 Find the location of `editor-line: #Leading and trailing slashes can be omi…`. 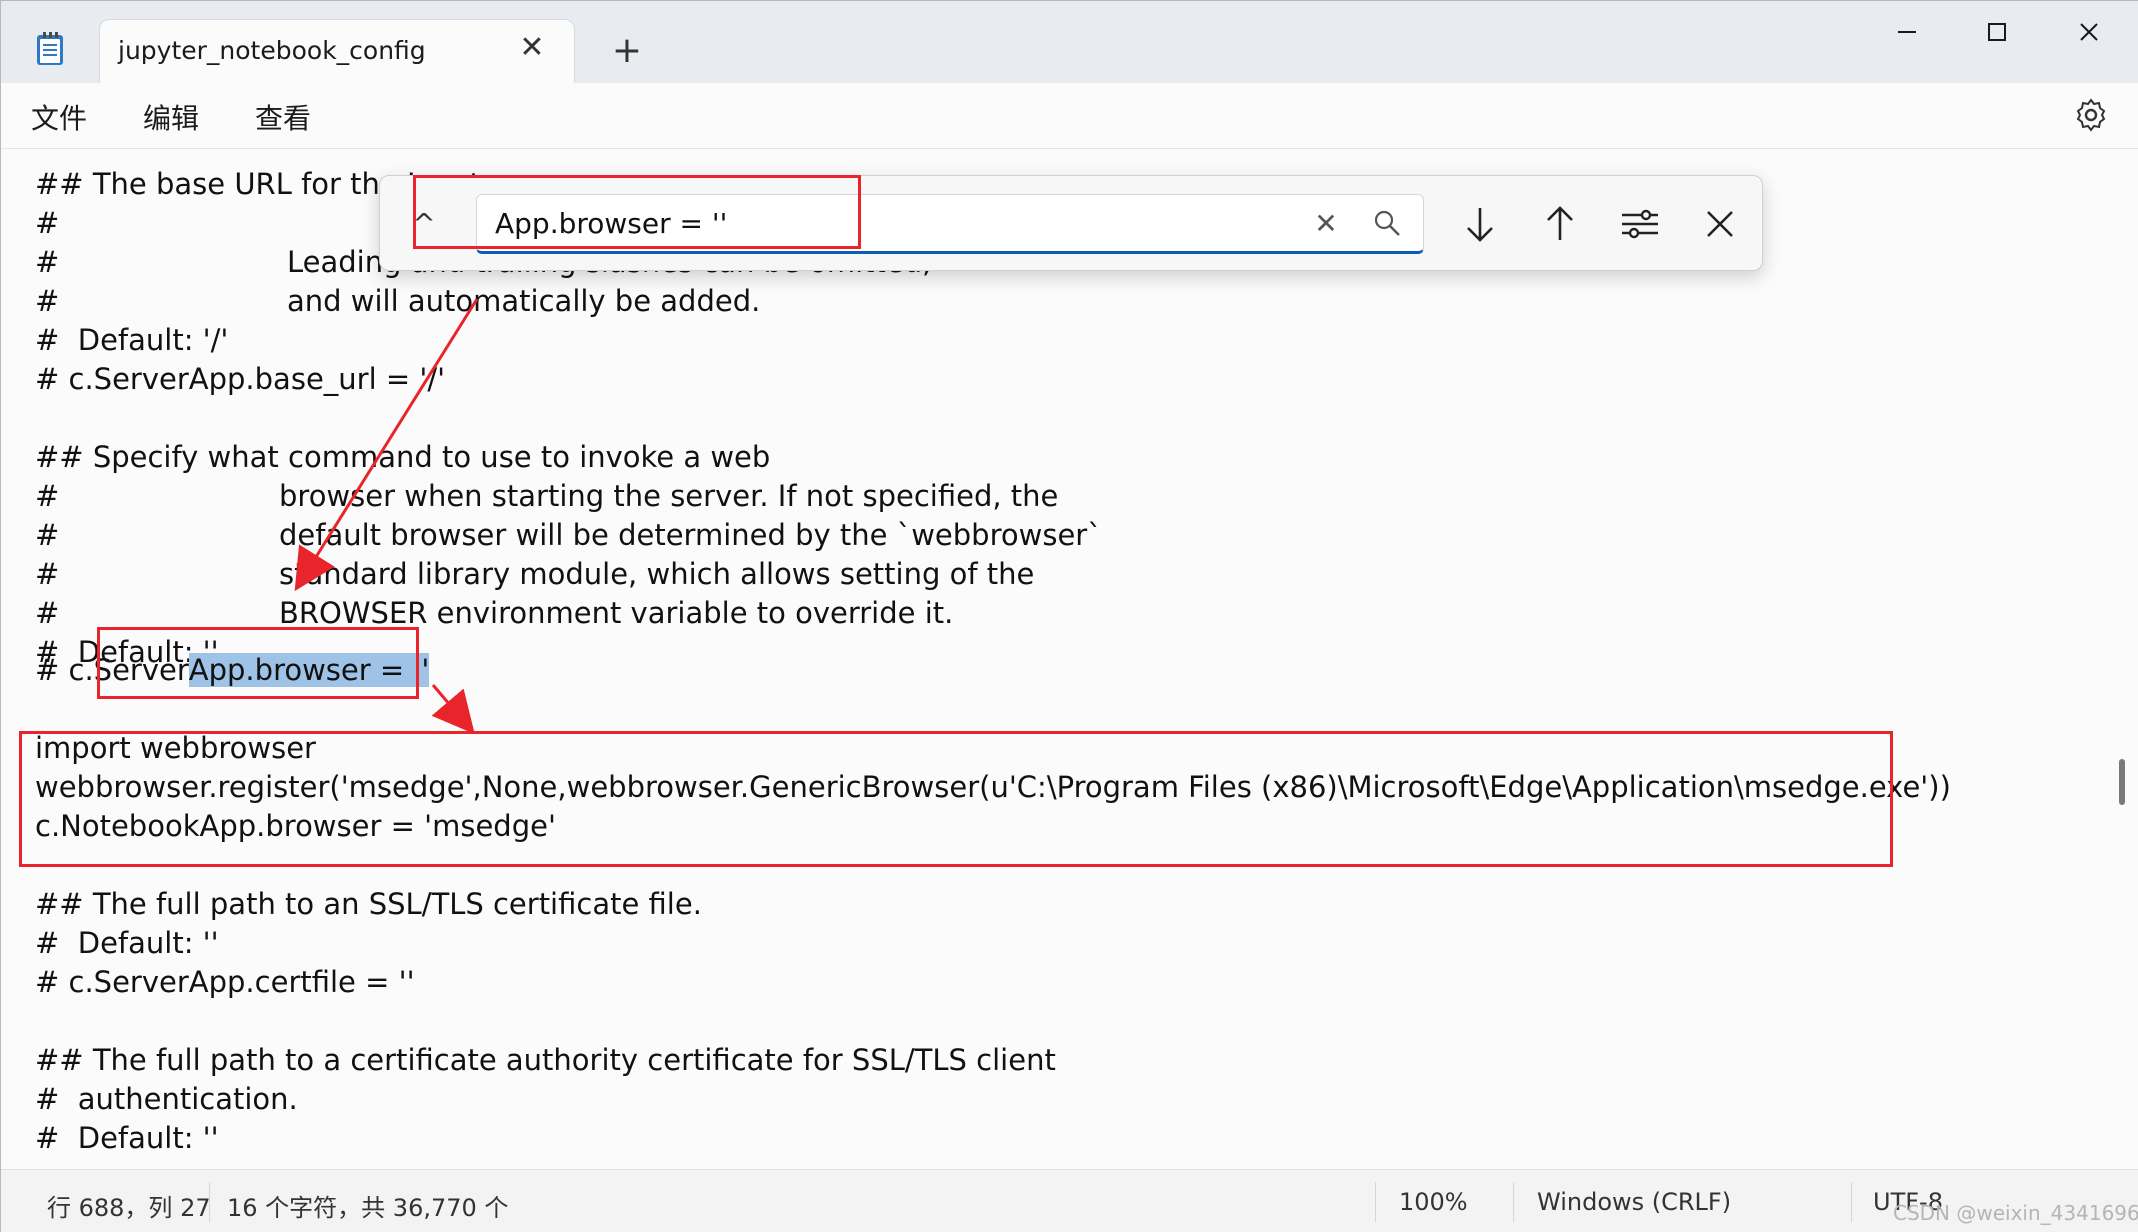

editor-line: #Leading and trailing slashes can be omi… is located at coordinates (483, 262).